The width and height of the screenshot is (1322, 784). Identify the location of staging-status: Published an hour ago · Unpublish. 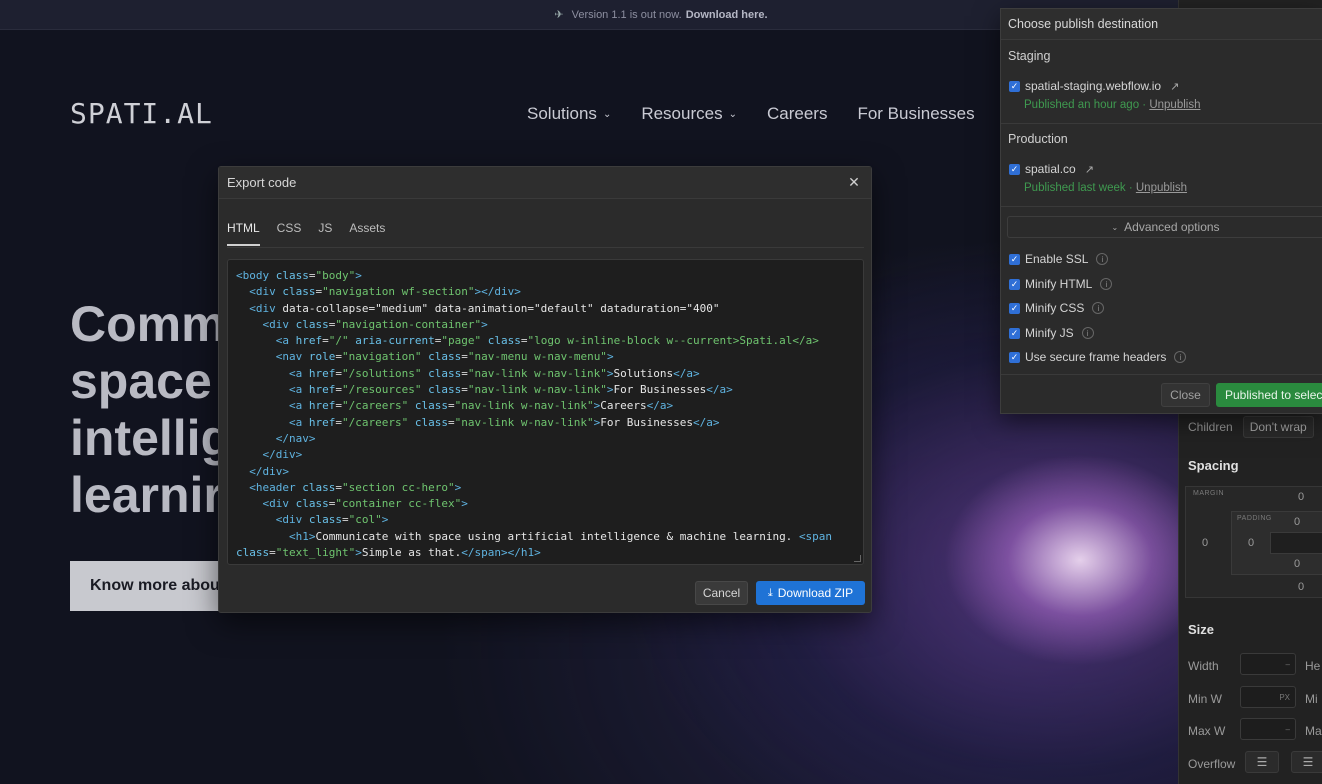
(1112, 105).